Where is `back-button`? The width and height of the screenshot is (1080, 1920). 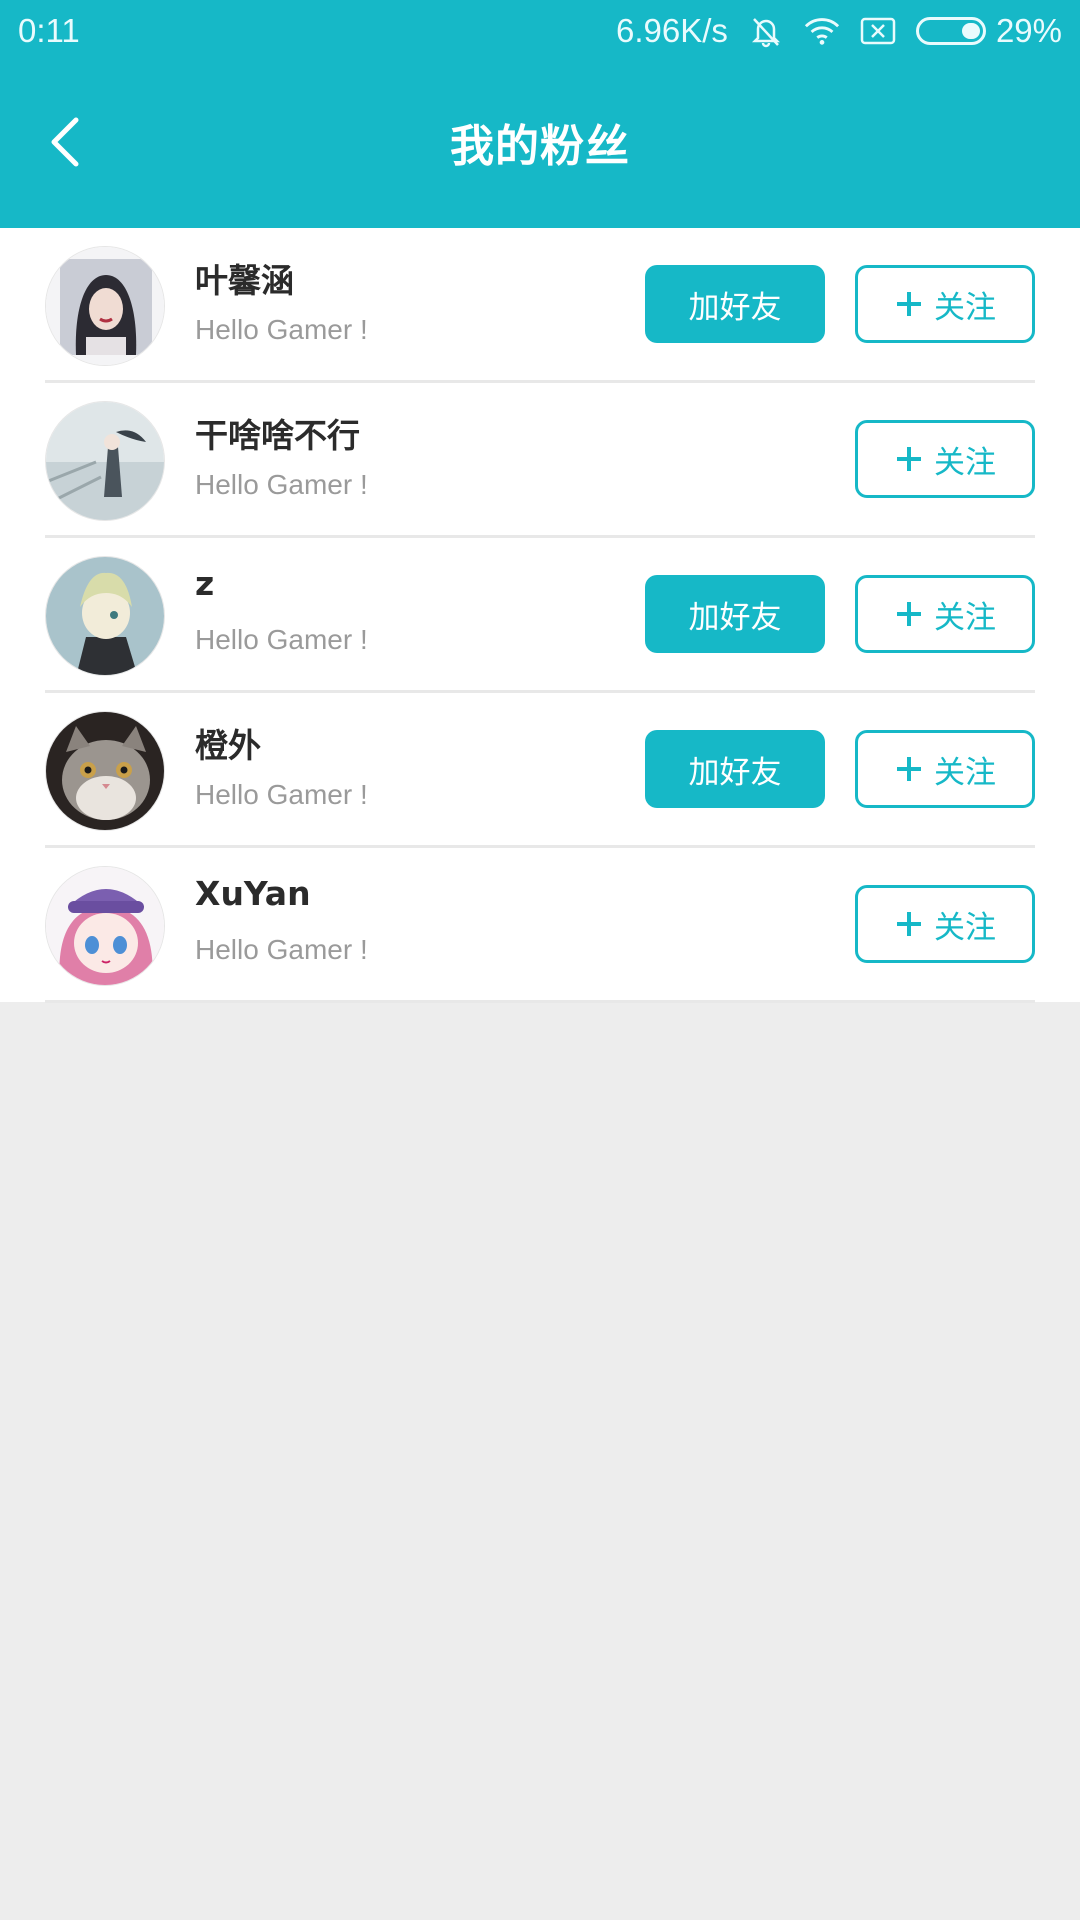 back-button is located at coordinates (66, 142).